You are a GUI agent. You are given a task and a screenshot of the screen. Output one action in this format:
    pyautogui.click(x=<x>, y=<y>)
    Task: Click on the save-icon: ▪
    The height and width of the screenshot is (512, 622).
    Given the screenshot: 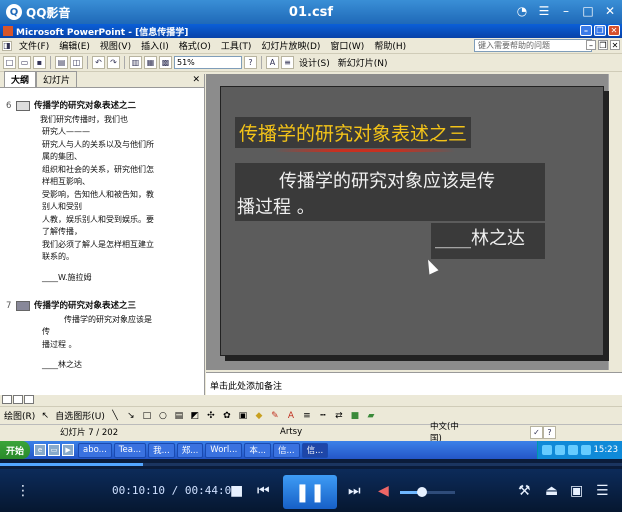 What is the action you would take?
    pyautogui.click(x=39, y=62)
    